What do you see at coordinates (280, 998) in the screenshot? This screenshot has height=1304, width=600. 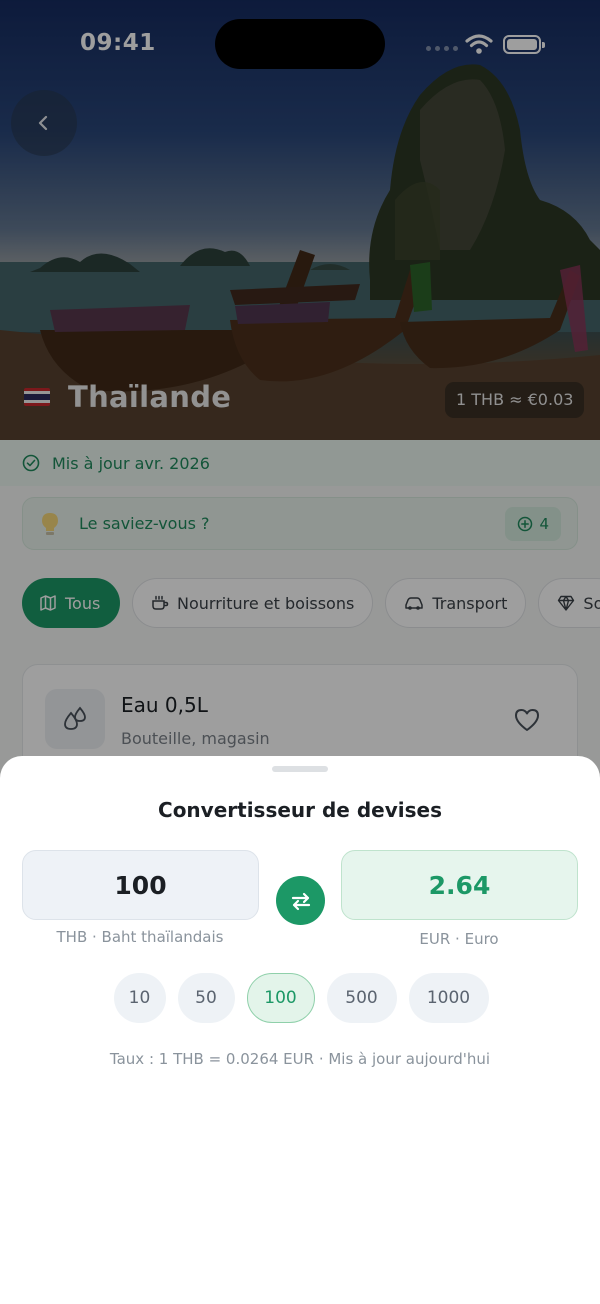 I see `preset-100: 100` at bounding box center [280, 998].